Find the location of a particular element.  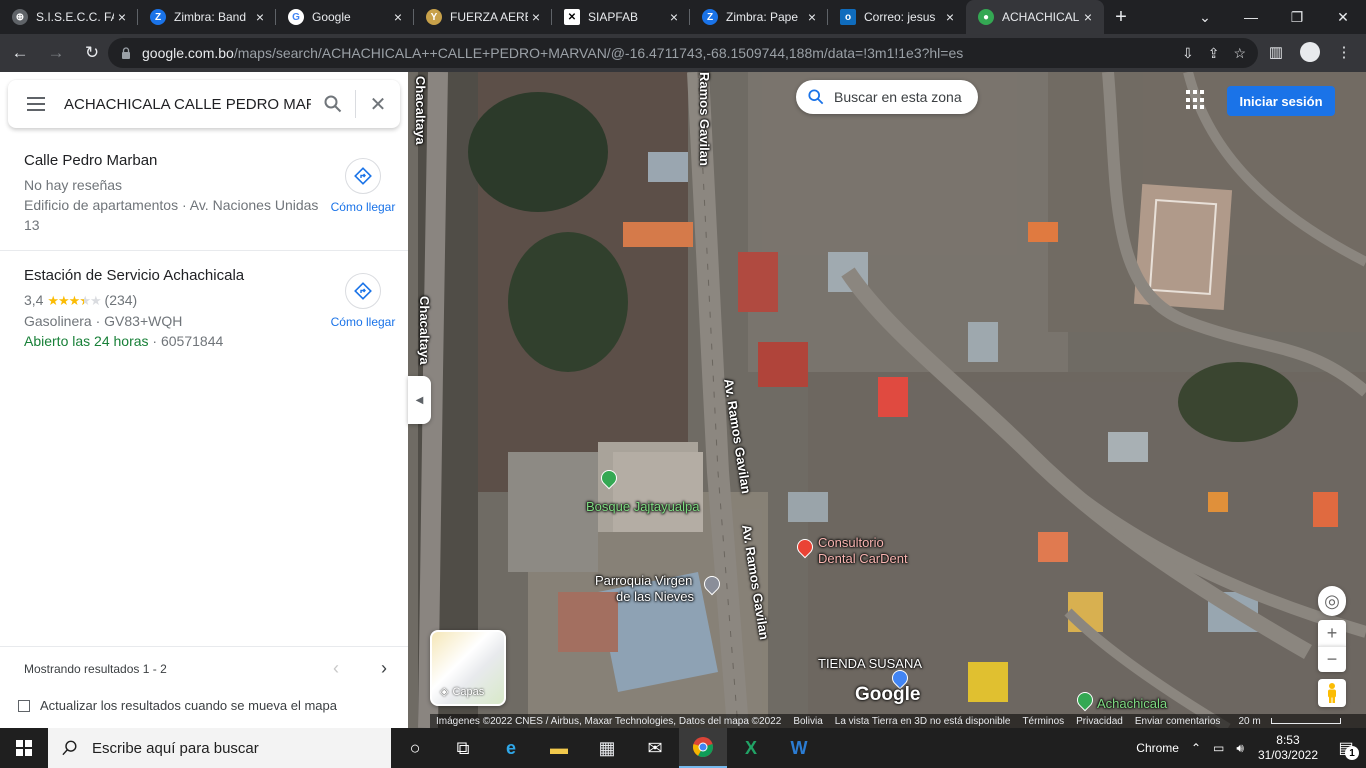

browser-tab: Z Zimbra: Pape × is located at coordinates (759, 17).